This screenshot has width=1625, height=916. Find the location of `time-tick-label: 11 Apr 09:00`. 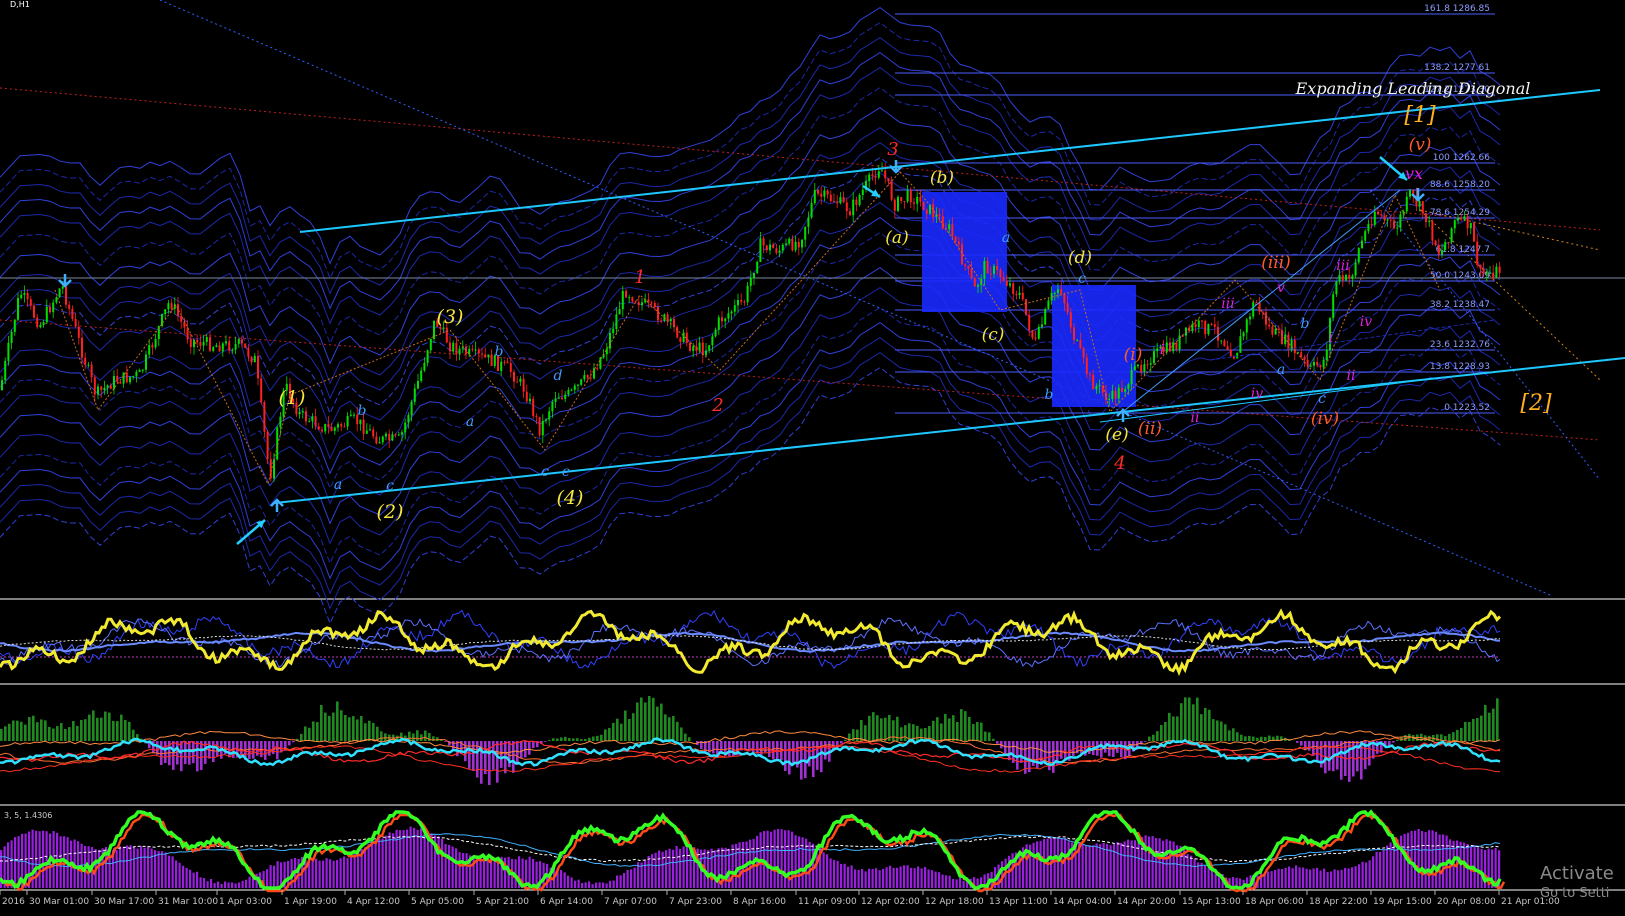

time-tick-label: 11 Apr 09:00 is located at coordinates (827, 902).